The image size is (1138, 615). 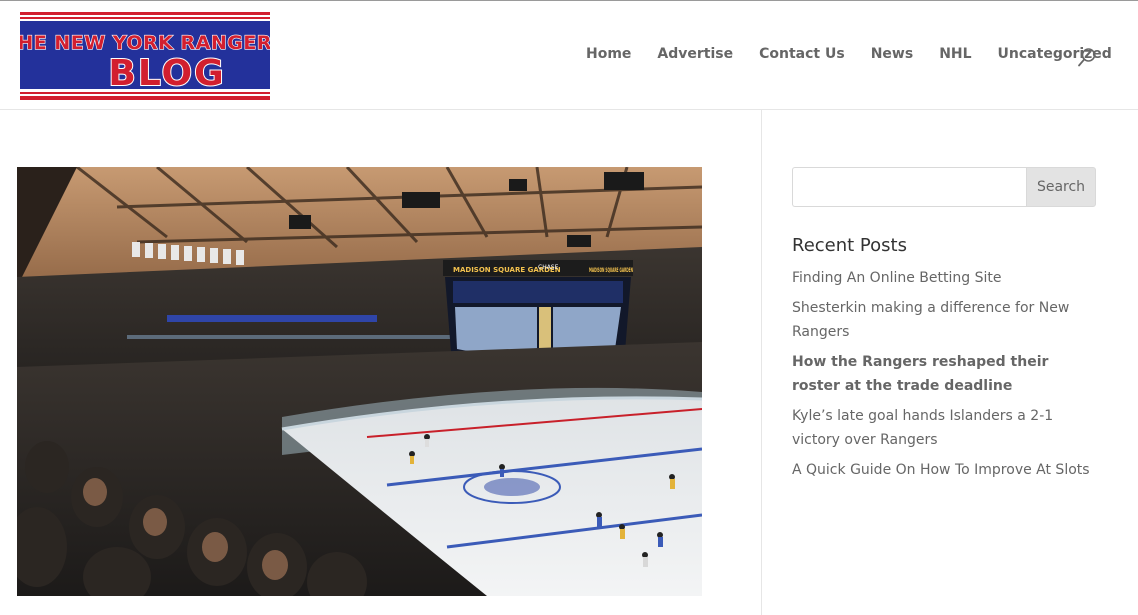 I want to click on nav-home: Home, so click(x=608, y=54).